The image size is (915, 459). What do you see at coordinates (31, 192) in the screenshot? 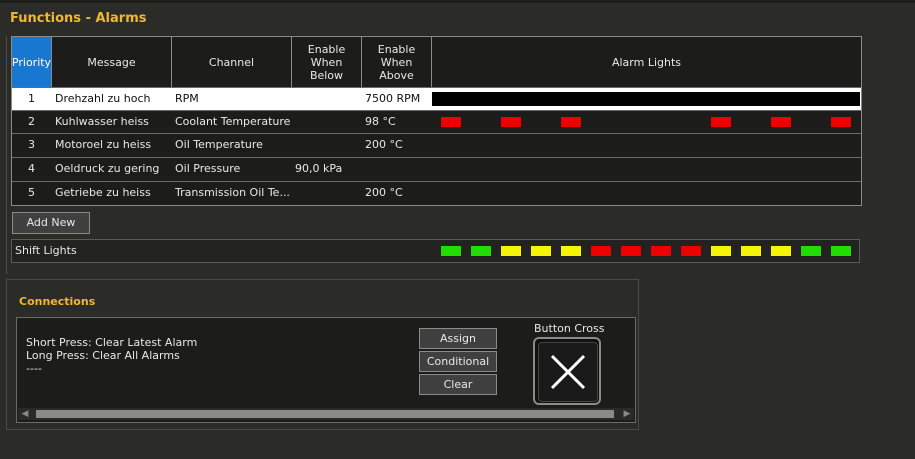
I see `priority-cell: 5` at bounding box center [31, 192].